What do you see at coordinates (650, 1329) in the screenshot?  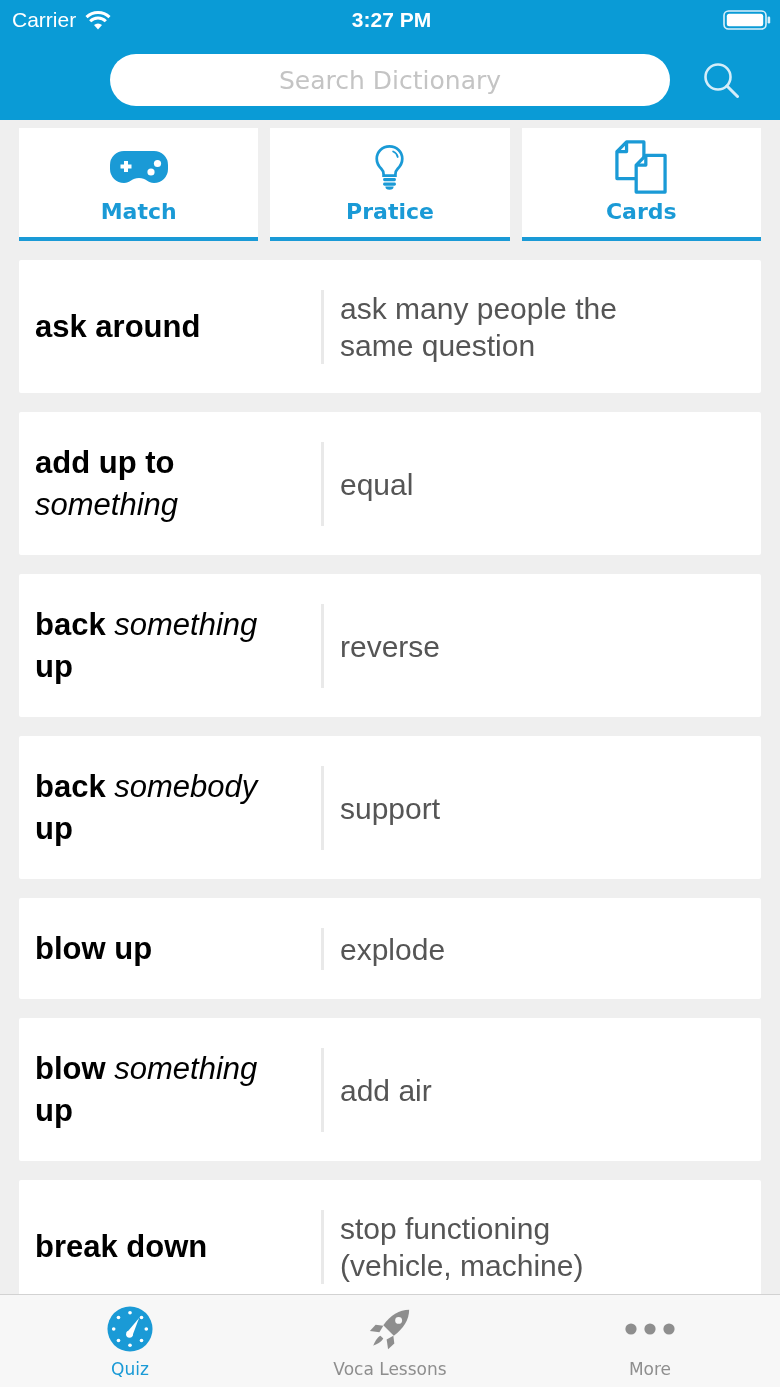 I see `more-icon` at bounding box center [650, 1329].